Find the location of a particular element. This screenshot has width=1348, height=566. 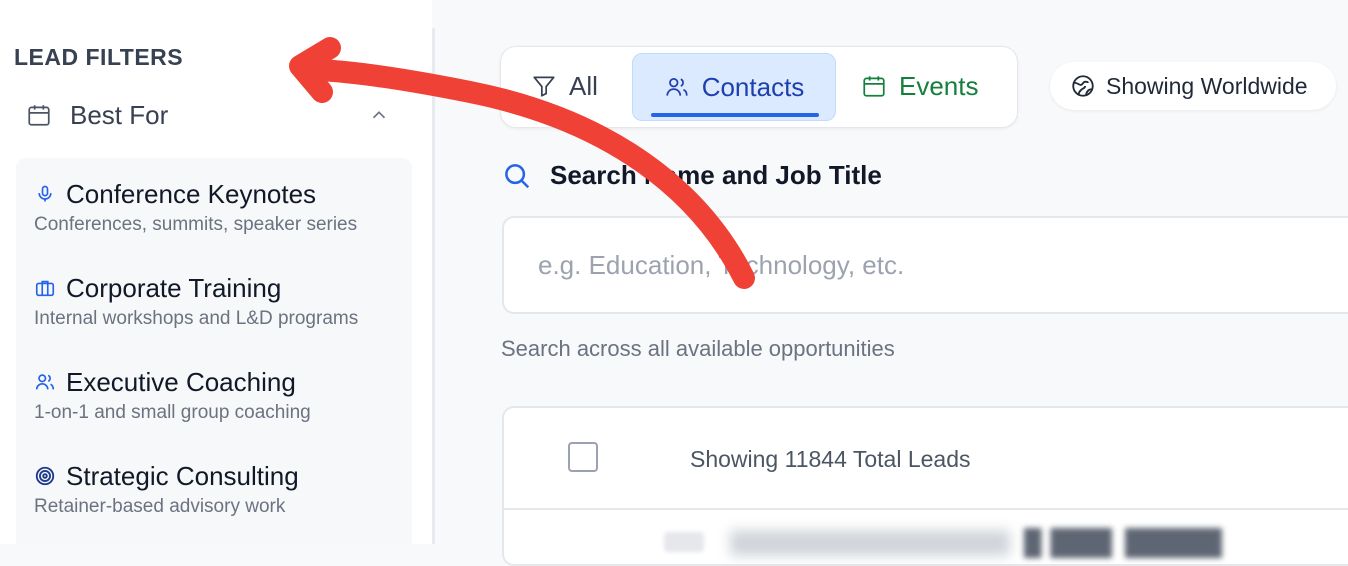

globe-icon is located at coordinates (1083, 86).